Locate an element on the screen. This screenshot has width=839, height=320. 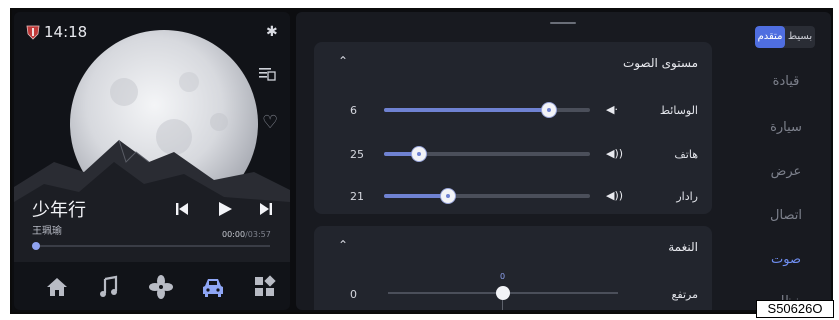
next-track-icon is located at coordinates (266, 209).